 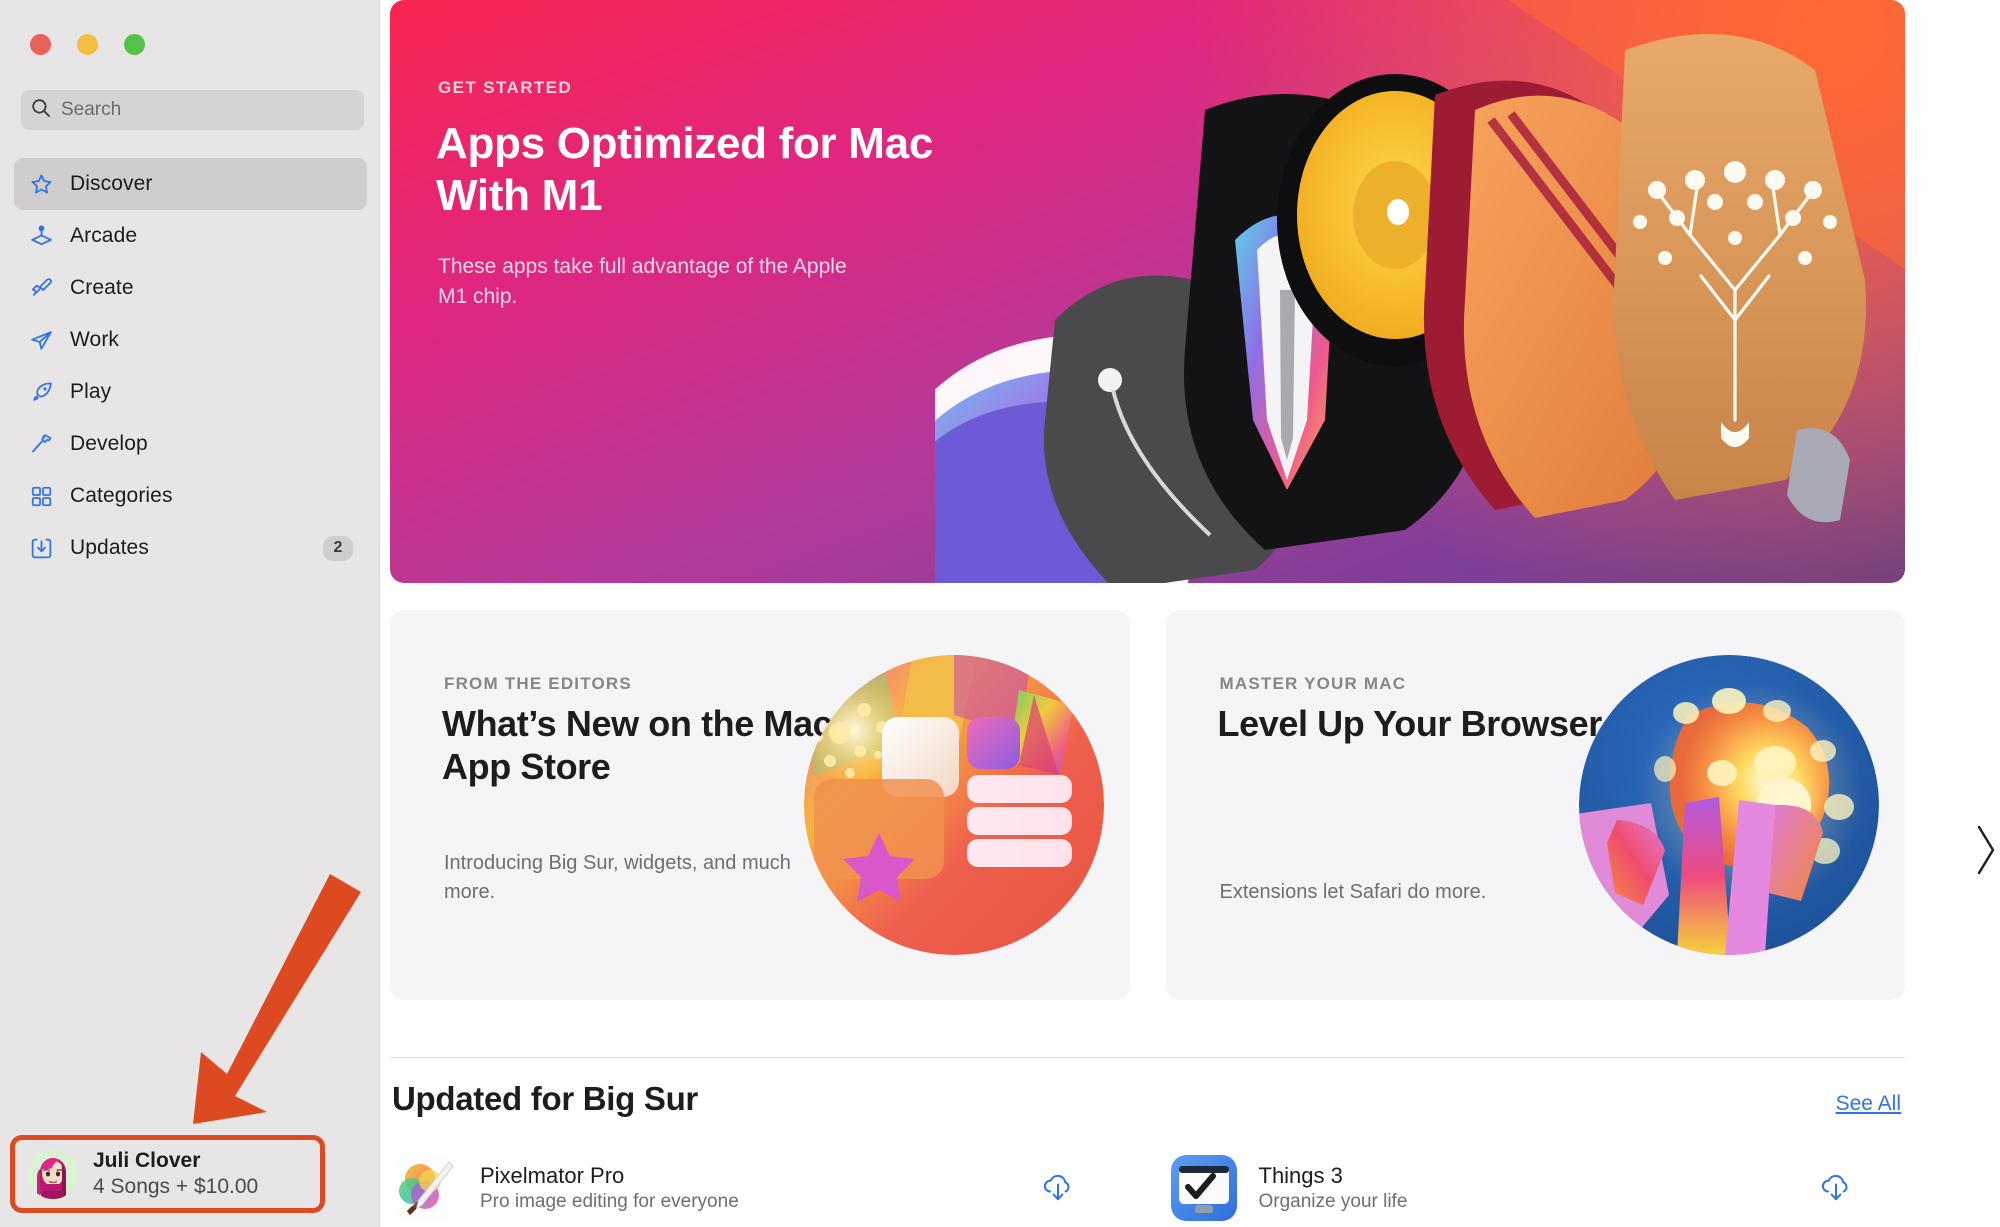 I want to click on zoom-button, so click(x=134, y=44).